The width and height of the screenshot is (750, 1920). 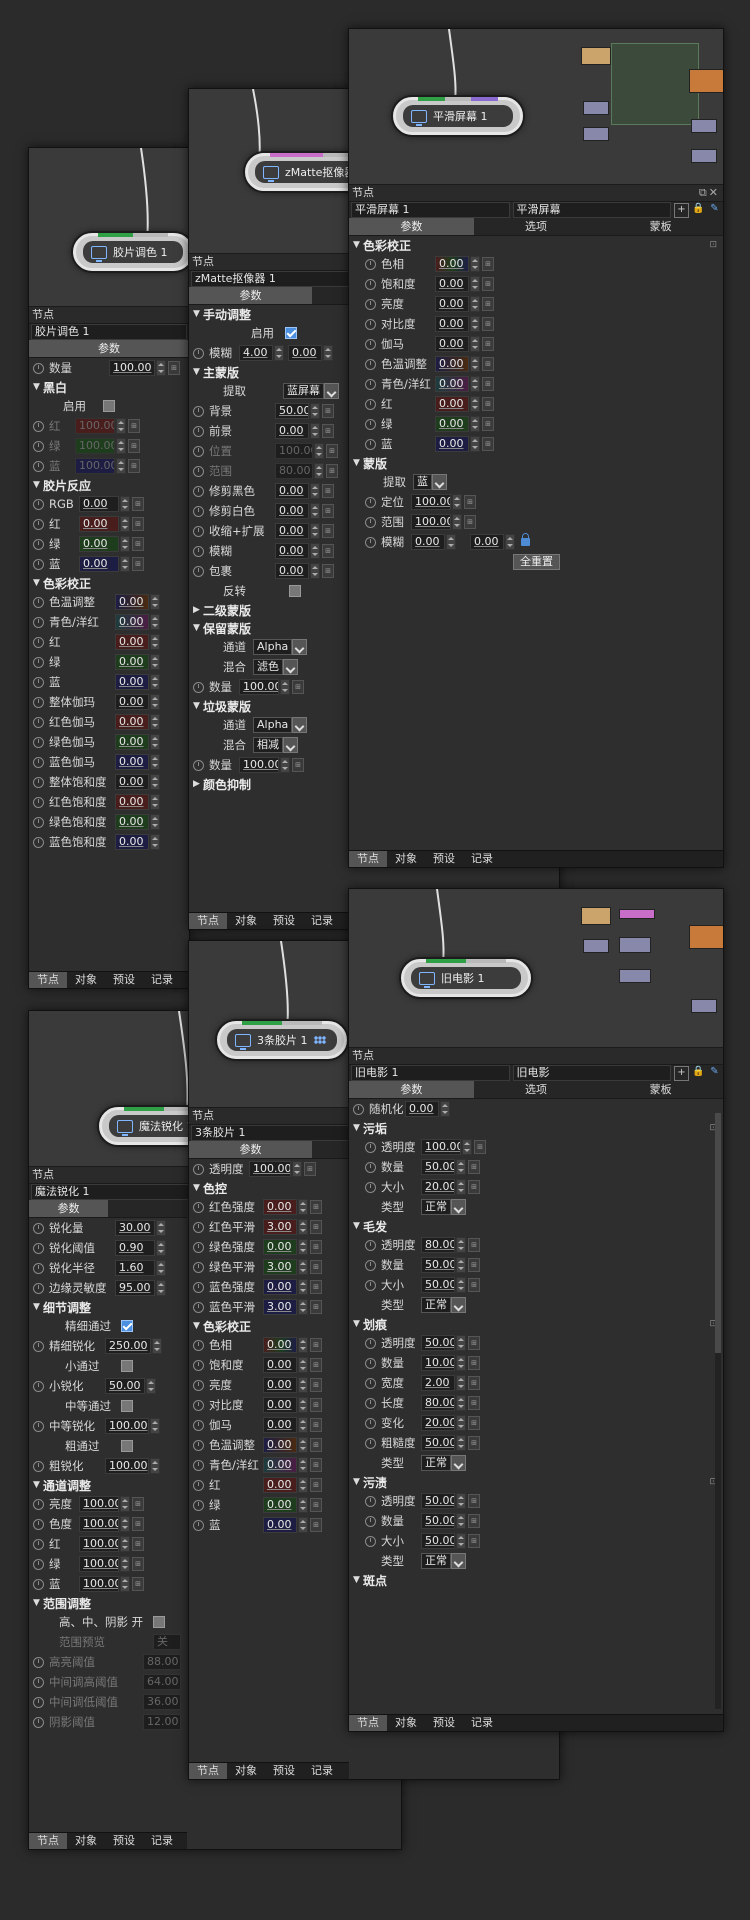 What do you see at coordinates (67, 583) in the screenshot?
I see `section-color-correct: 色彩校正` at bounding box center [67, 583].